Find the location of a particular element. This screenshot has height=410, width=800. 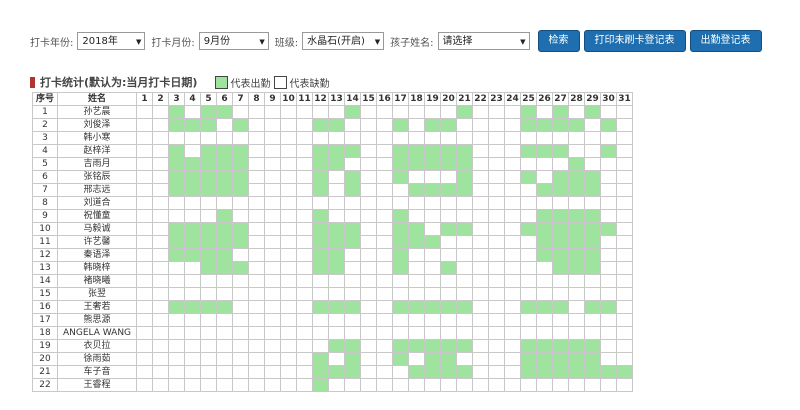

row-index: 7 is located at coordinates (45, 190).